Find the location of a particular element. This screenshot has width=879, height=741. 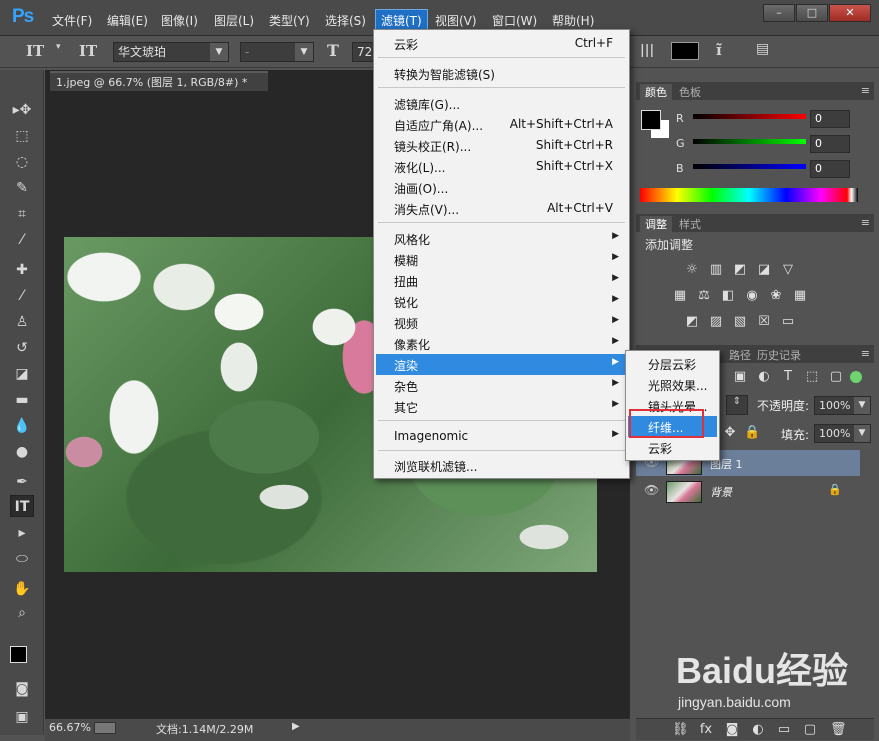

font-size-input: 72 is located at coordinates (363, 52).